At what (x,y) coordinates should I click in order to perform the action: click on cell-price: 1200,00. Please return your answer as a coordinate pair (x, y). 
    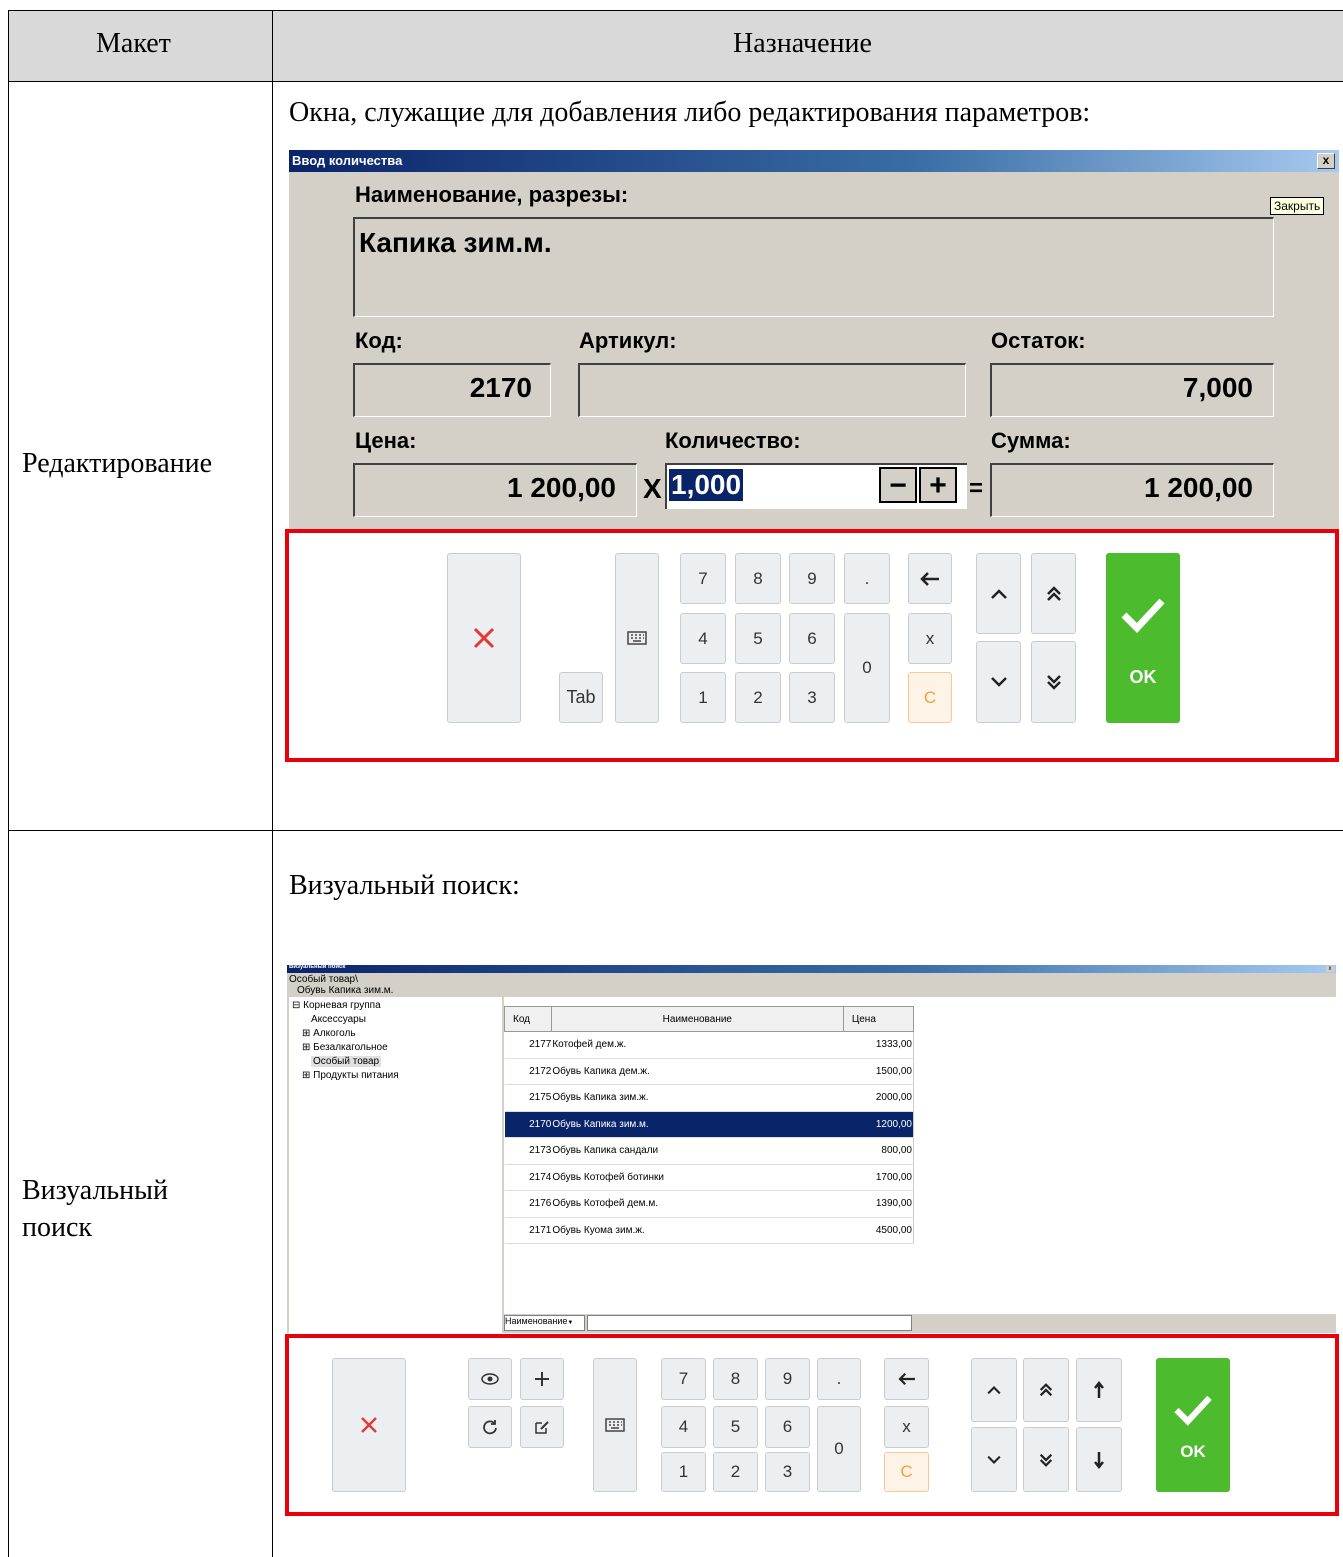
    Looking at the image, I should click on (879, 1124).